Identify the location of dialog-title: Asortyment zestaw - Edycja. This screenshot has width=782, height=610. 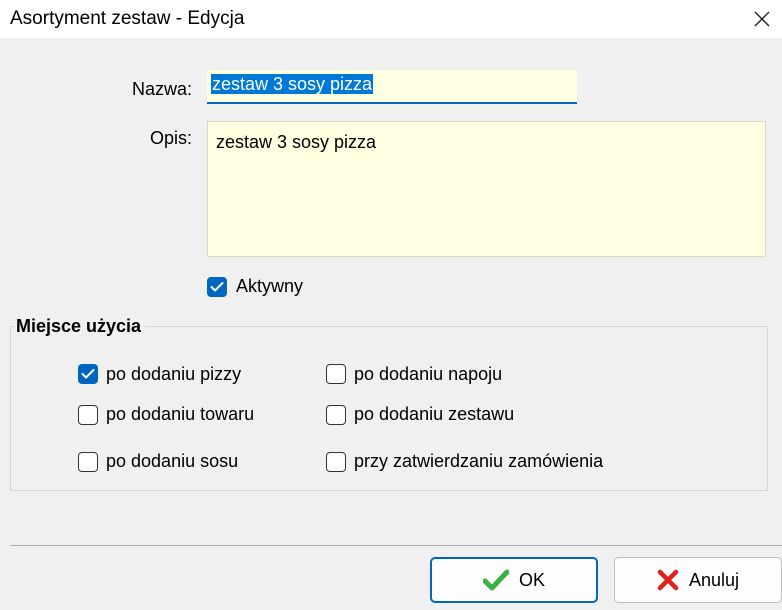
(127, 18).